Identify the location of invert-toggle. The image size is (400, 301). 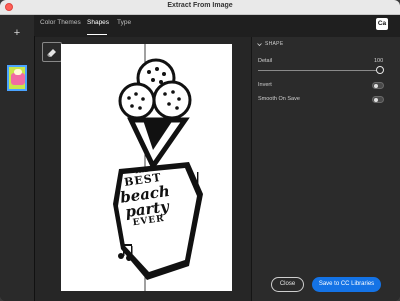
(378, 85).